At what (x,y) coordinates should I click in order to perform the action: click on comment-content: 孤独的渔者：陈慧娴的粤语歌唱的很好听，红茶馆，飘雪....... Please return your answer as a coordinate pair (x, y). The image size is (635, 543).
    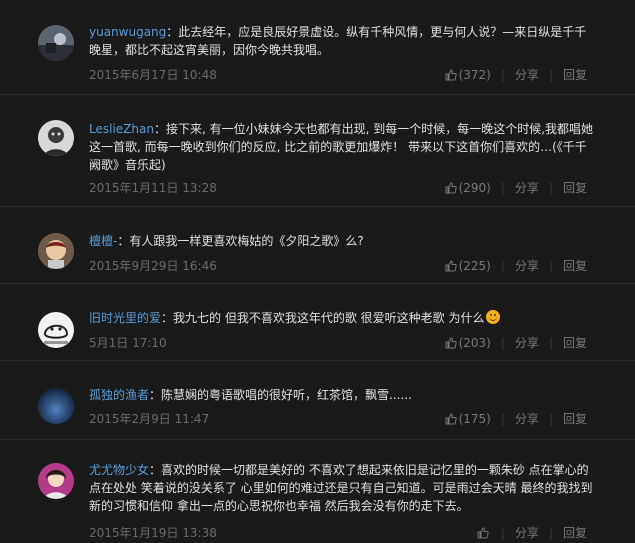
    Looking at the image, I should click on (342, 395).